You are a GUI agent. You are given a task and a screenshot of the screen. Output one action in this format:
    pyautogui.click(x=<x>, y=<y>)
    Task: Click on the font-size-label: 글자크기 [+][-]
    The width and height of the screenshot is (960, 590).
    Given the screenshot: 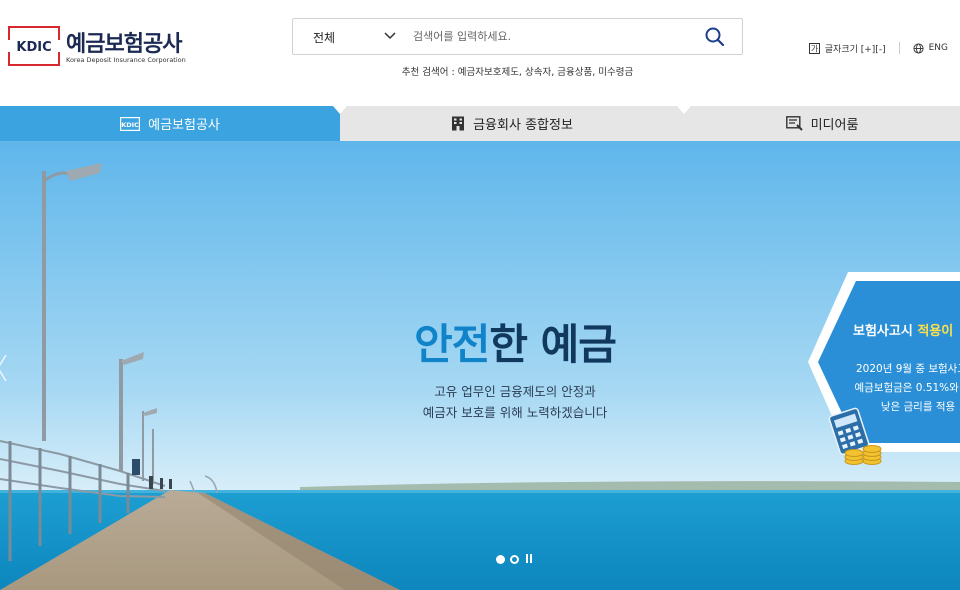 What is the action you would take?
    pyautogui.click(x=855, y=49)
    